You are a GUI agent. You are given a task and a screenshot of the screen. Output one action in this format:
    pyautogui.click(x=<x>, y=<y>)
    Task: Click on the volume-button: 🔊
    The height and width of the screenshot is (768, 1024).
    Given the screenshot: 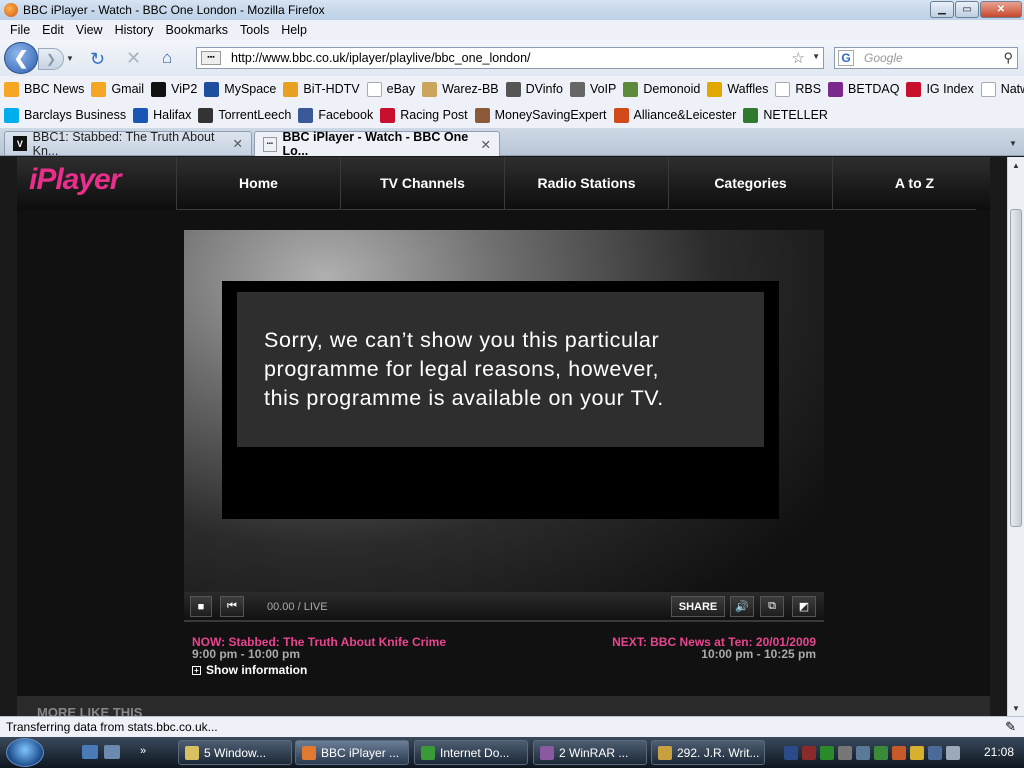 What is the action you would take?
    pyautogui.click(x=742, y=606)
    